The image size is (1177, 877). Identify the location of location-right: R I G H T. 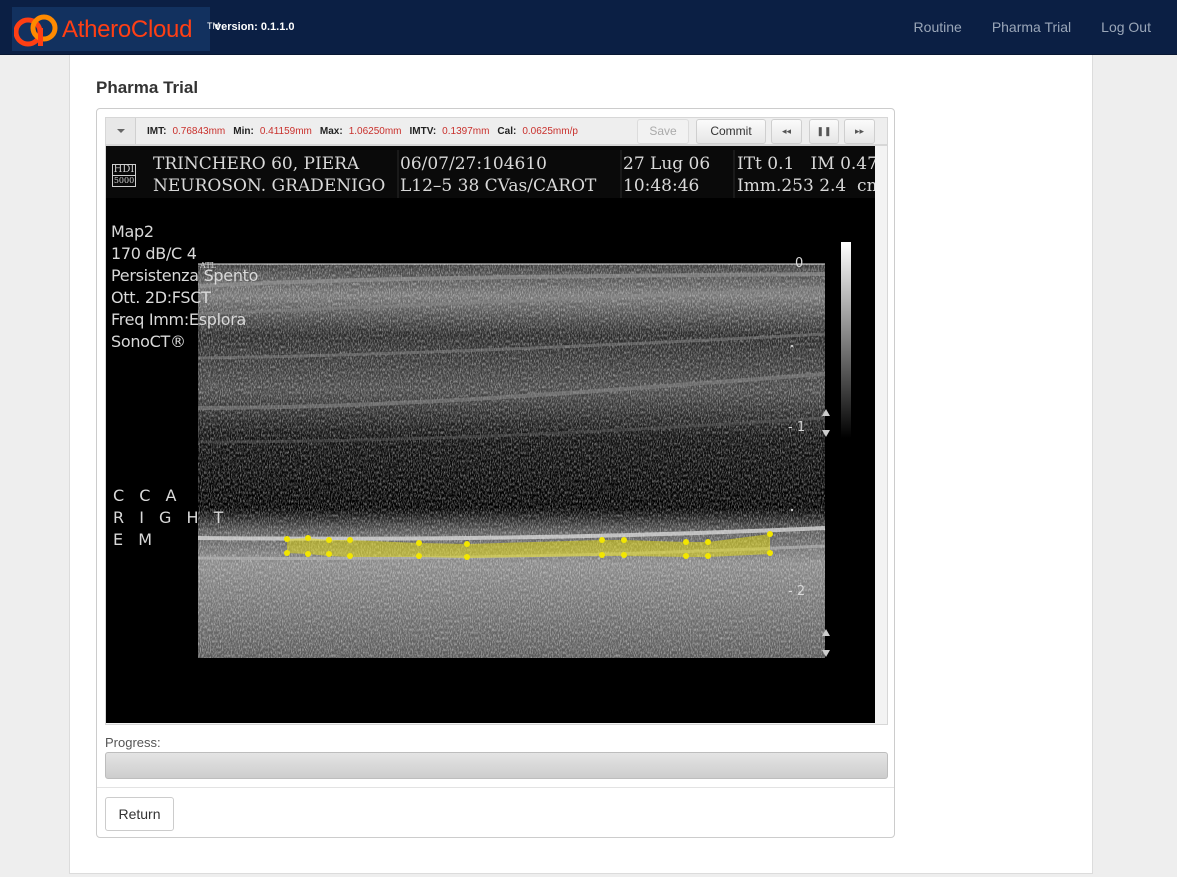
(171, 517).